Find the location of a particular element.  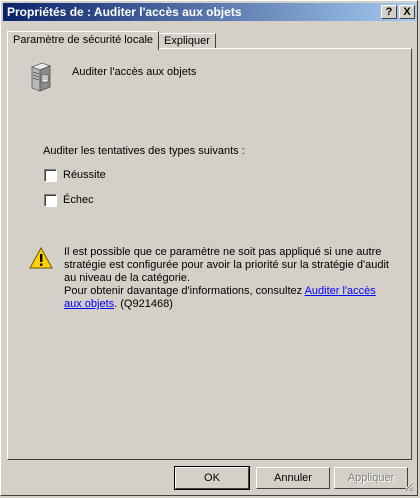

server-icon is located at coordinates (41, 77).